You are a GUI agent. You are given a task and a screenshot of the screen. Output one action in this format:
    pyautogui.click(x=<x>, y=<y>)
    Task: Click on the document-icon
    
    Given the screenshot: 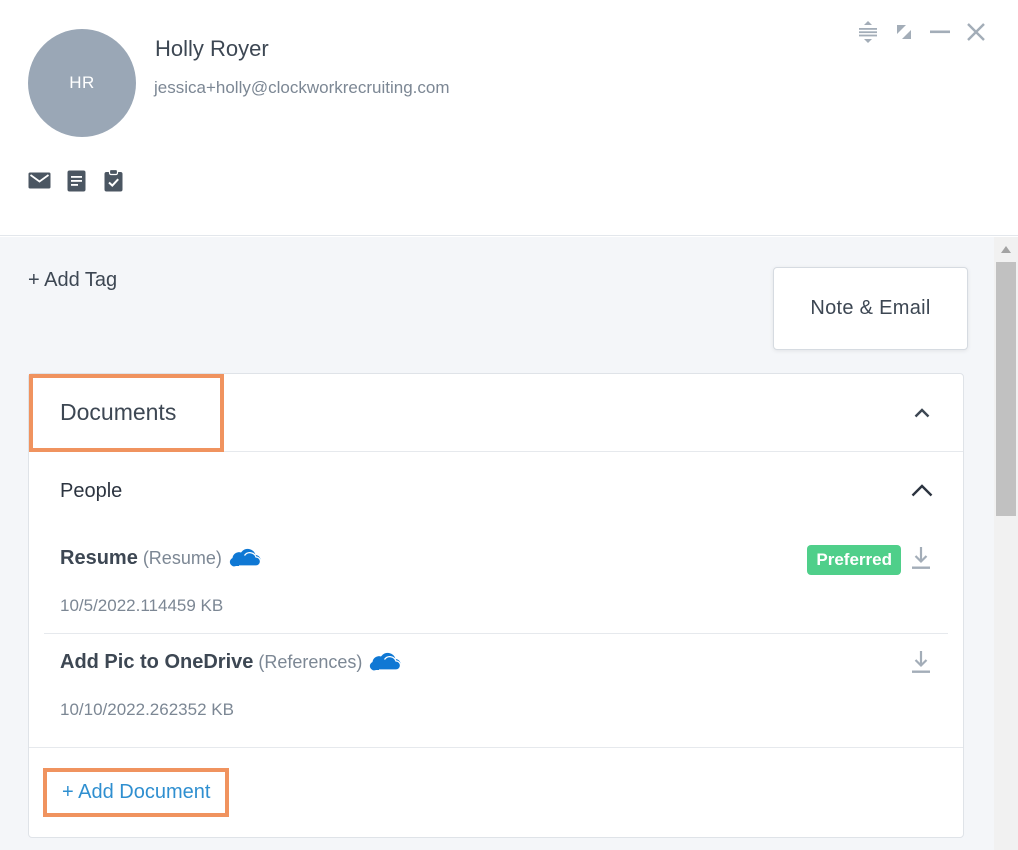 What is the action you would take?
    pyautogui.click(x=76, y=180)
    